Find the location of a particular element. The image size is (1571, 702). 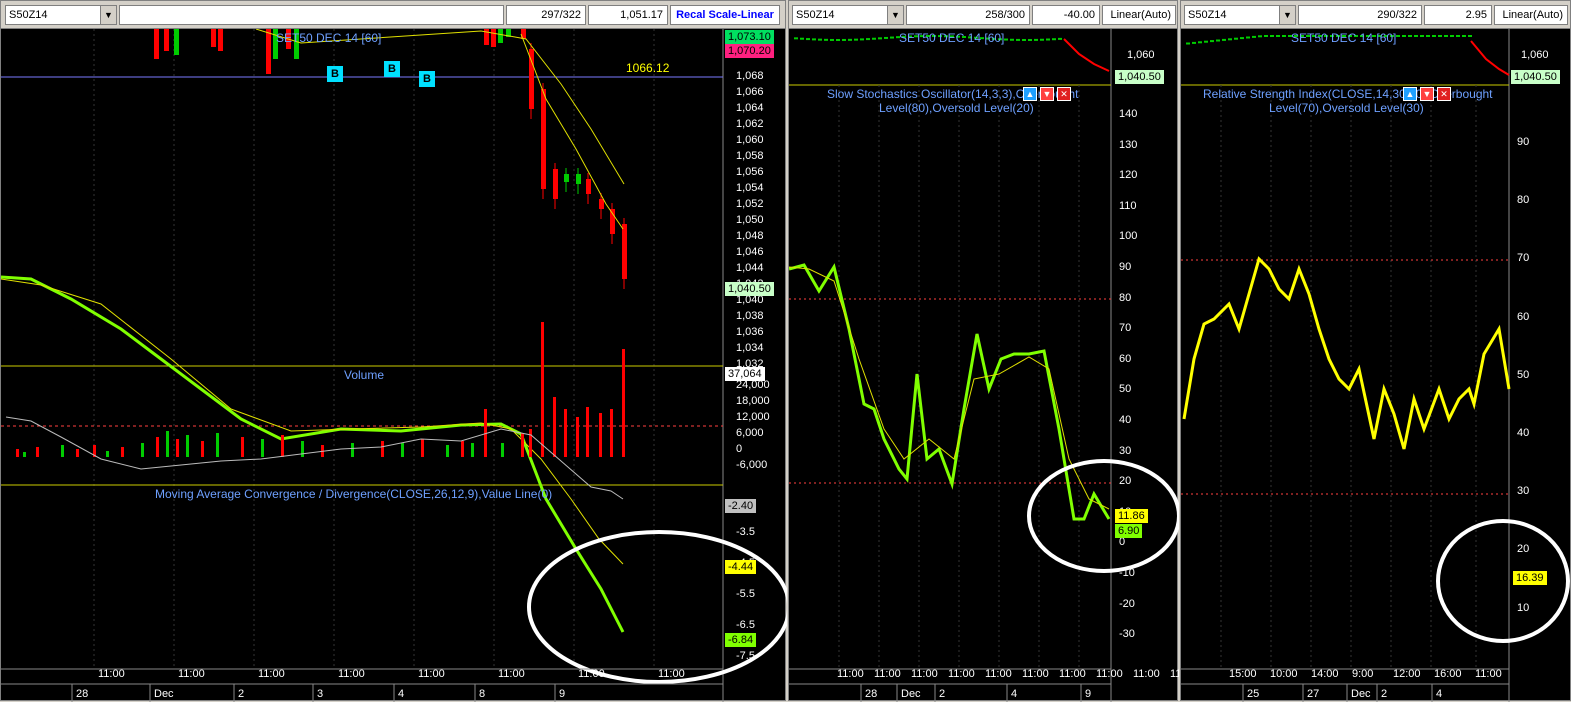

toolbar-right: S50Z14 ▼ 290/322 2.95 Linear(Auto) is located at coordinates (1375, 15).